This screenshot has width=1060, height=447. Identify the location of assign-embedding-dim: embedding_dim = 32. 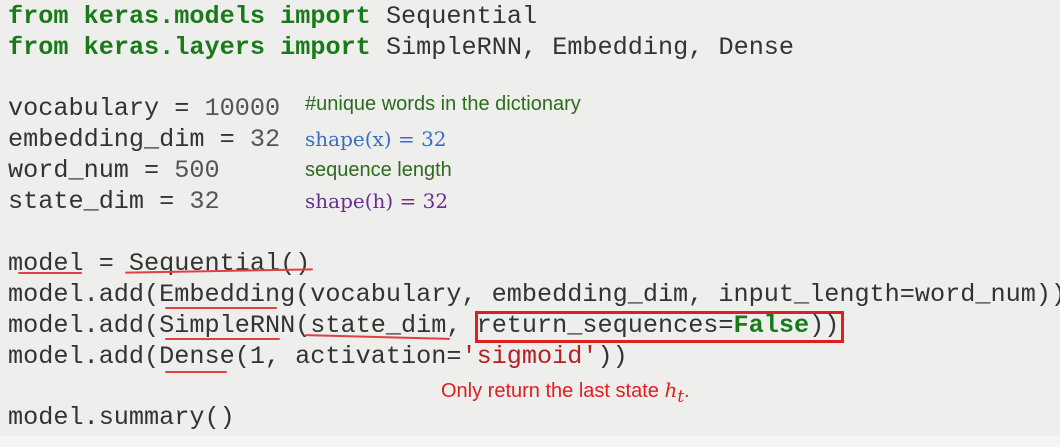
(144, 140).